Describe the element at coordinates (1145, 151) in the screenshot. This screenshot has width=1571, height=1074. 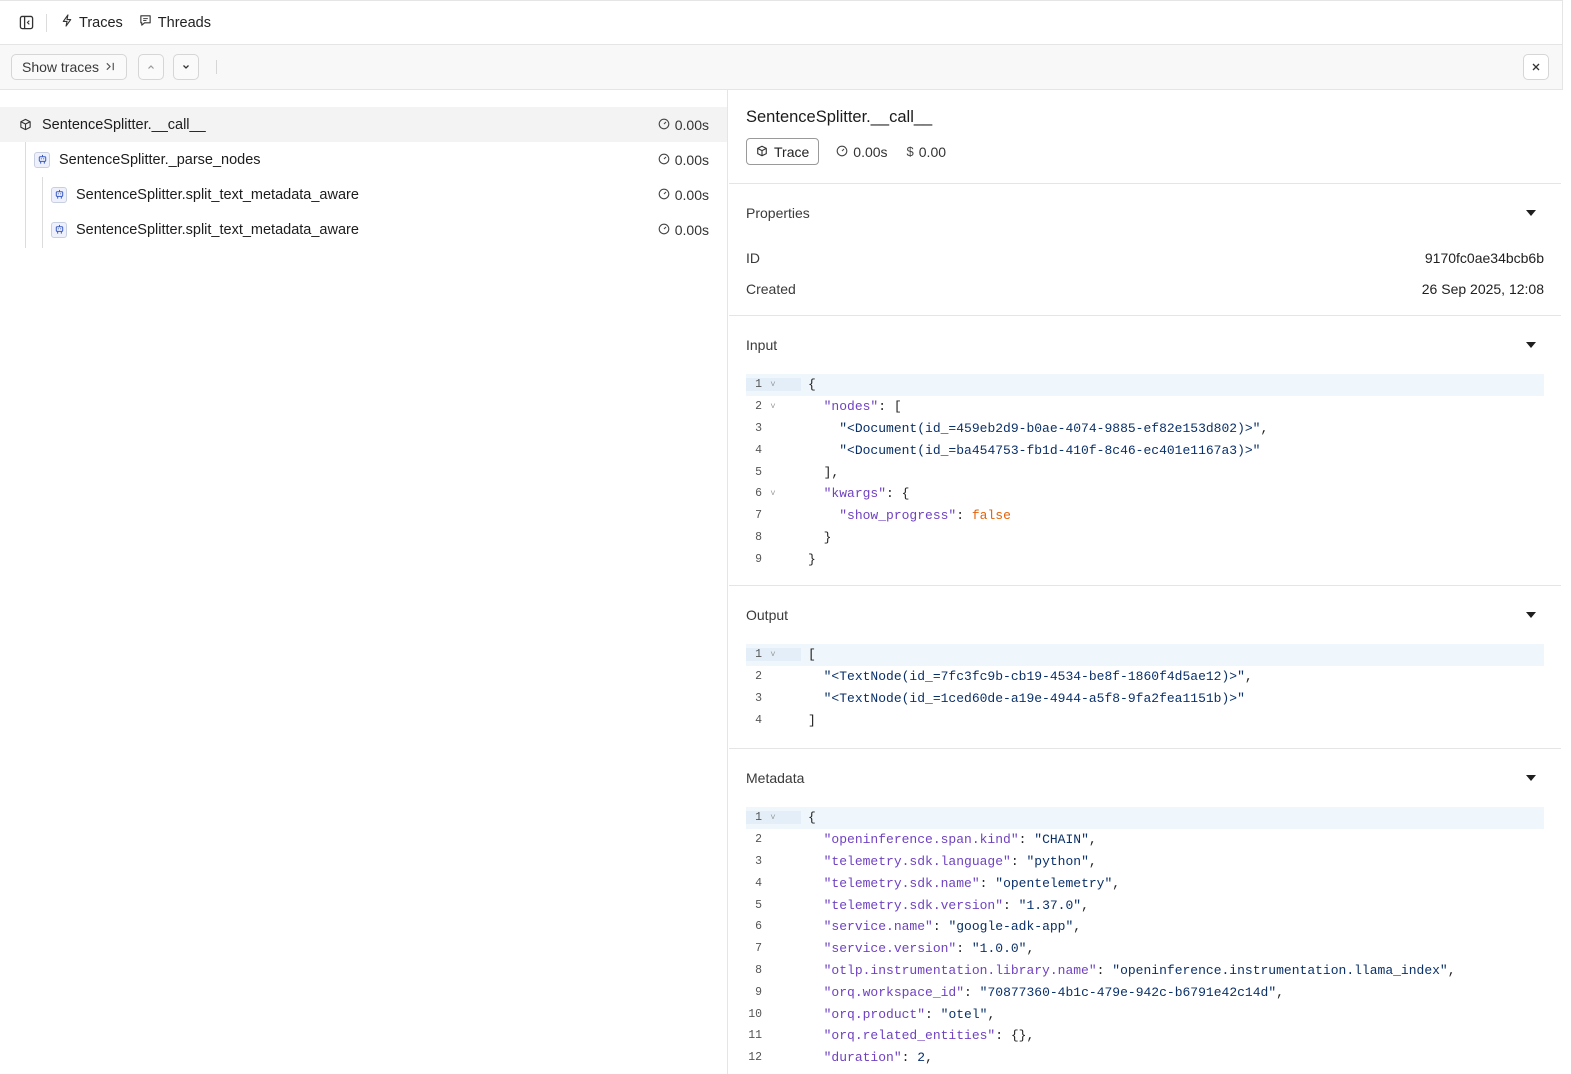
I see `detail-meta: Trace 0.00s $ 0.00` at that location.